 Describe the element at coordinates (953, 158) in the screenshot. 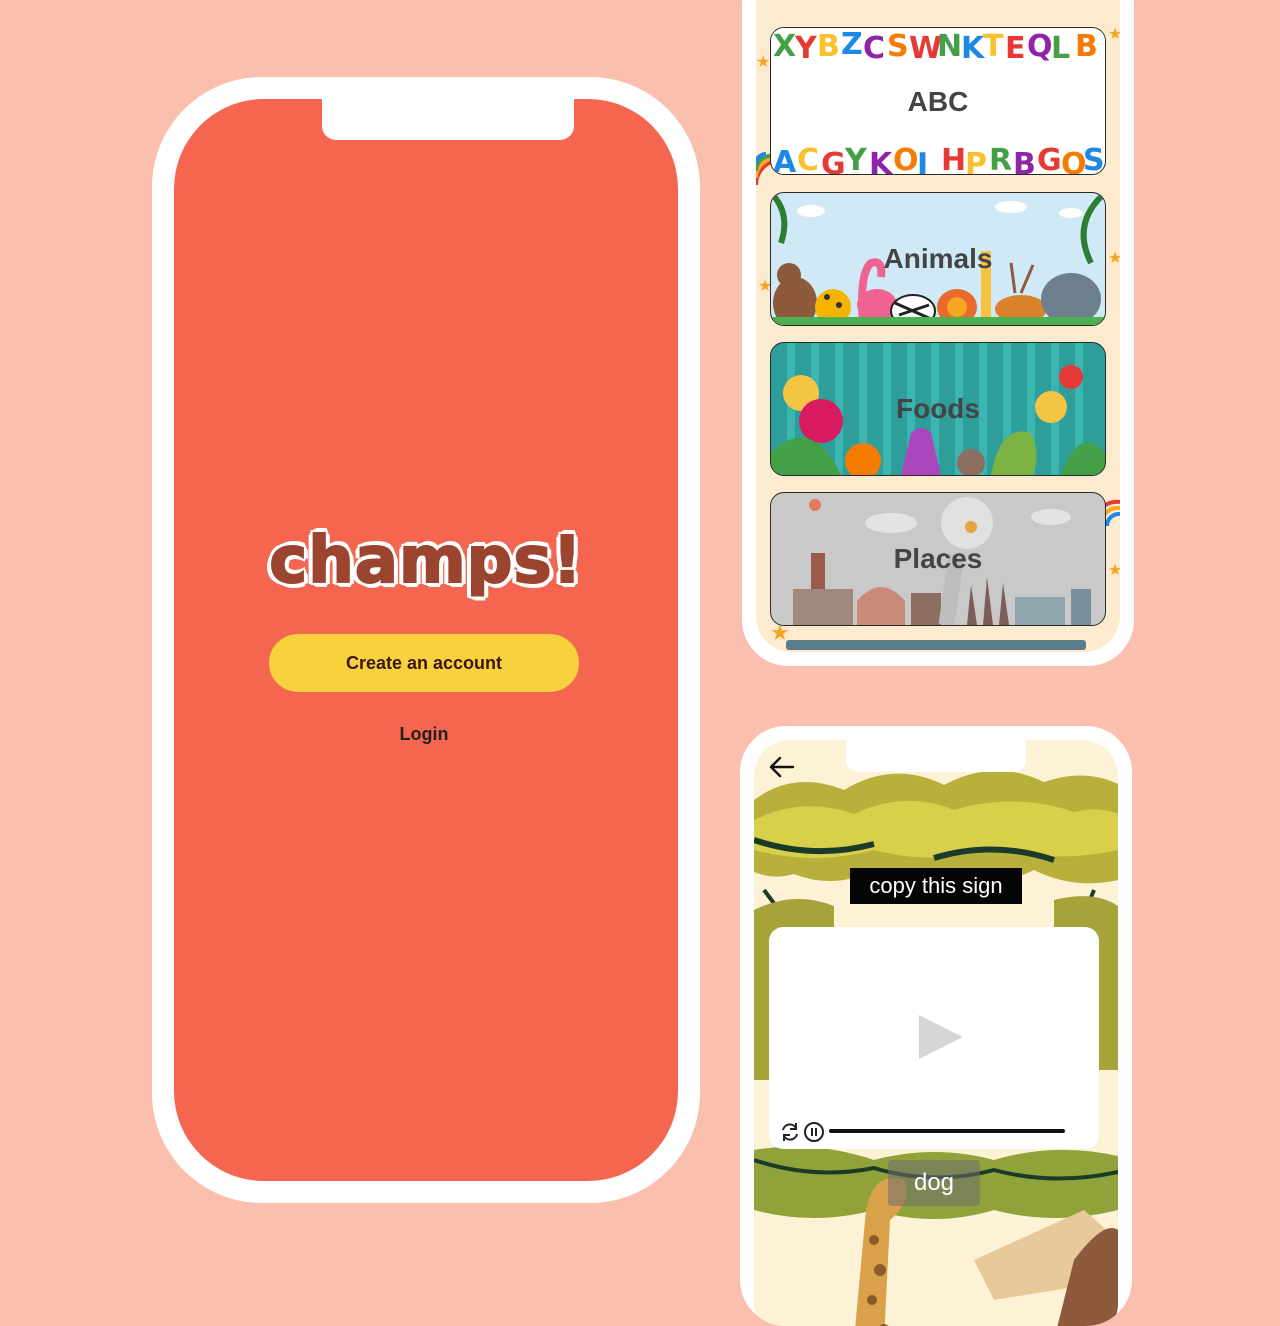

I see `svg-text: H` at that location.